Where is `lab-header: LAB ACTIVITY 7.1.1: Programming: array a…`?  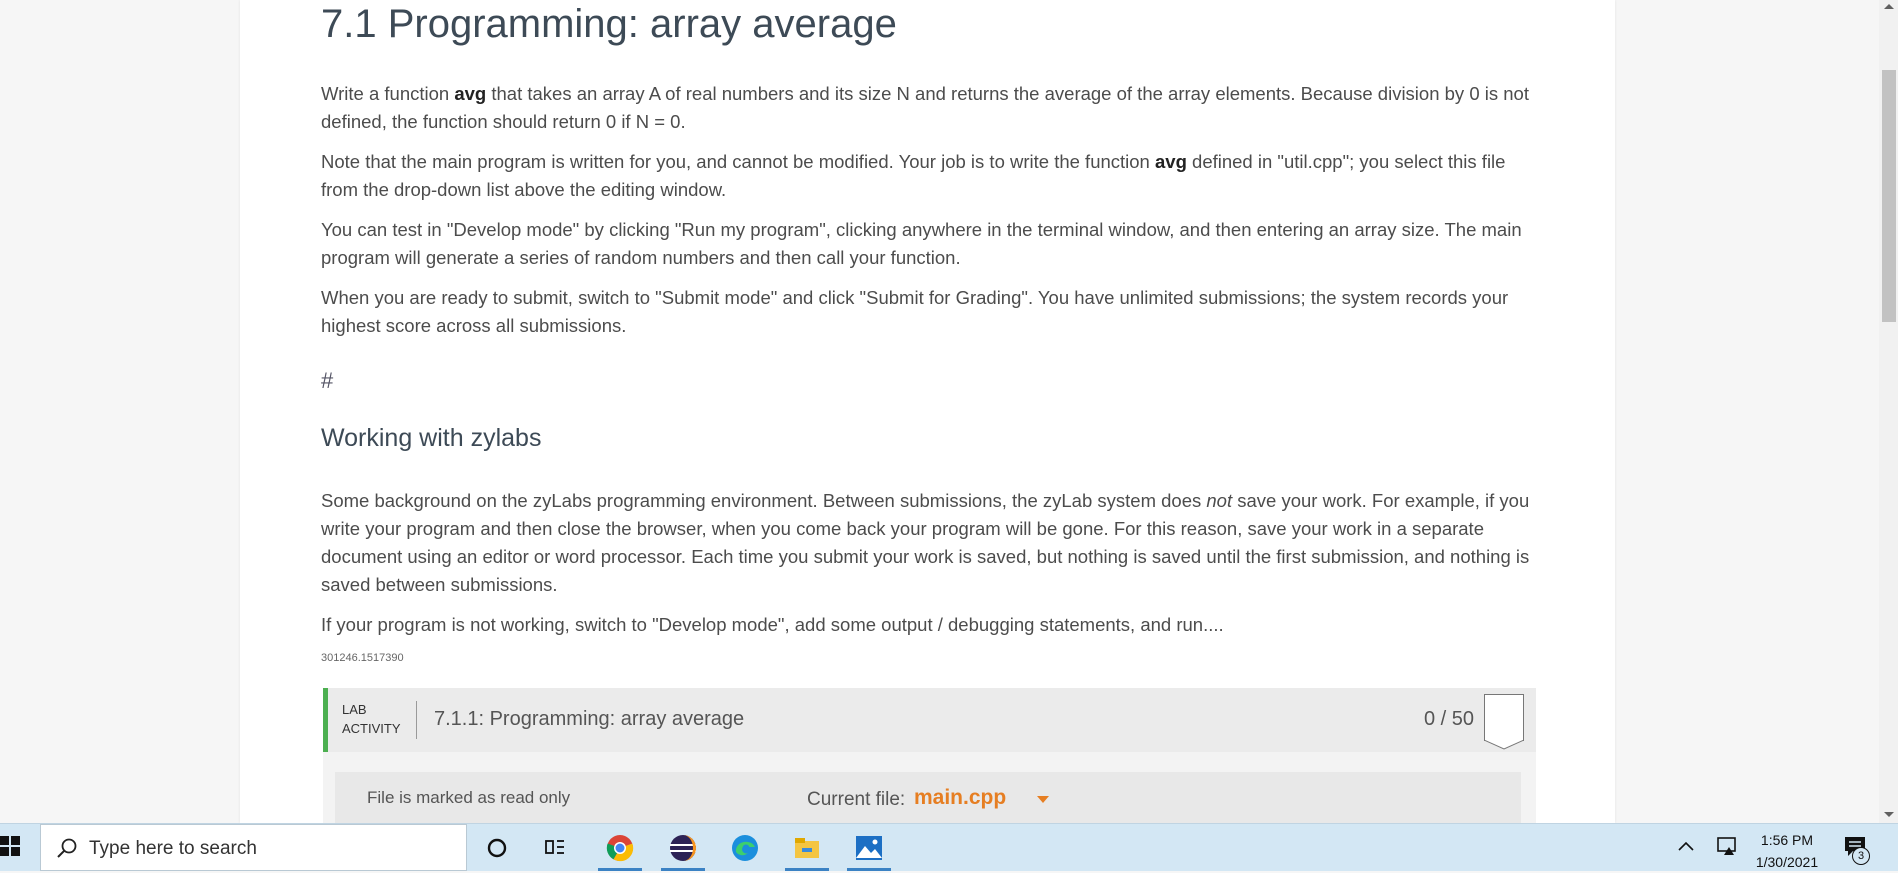
lab-header: LAB ACTIVITY 7.1.1: Programming: array a… is located at coordinates (929, 720).